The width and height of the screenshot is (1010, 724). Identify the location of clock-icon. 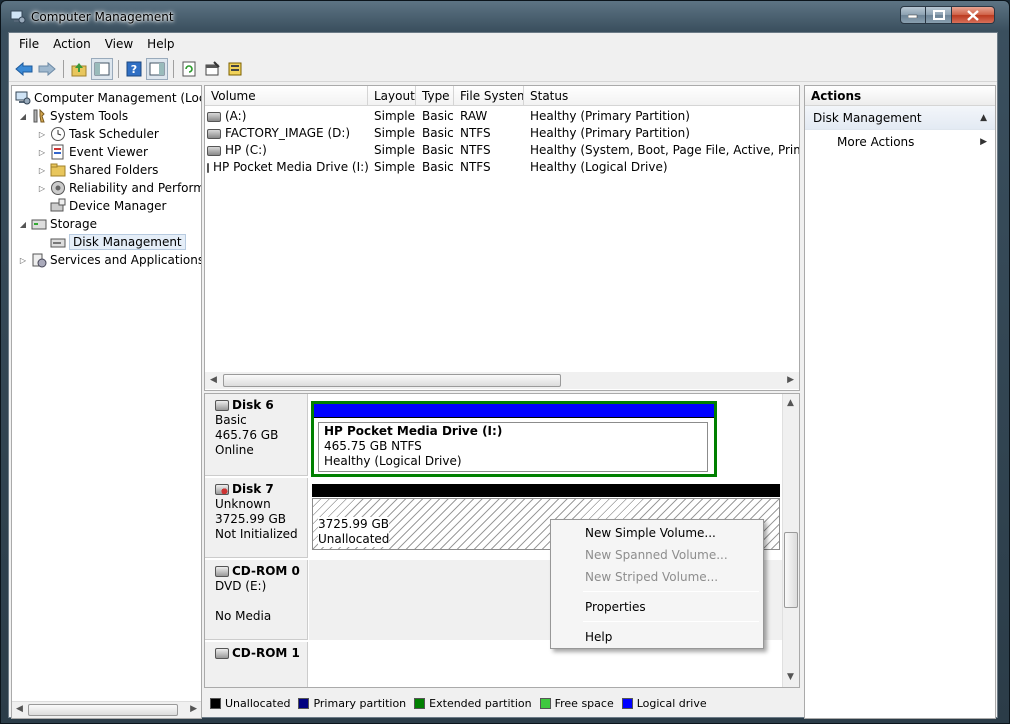
(58, 134).